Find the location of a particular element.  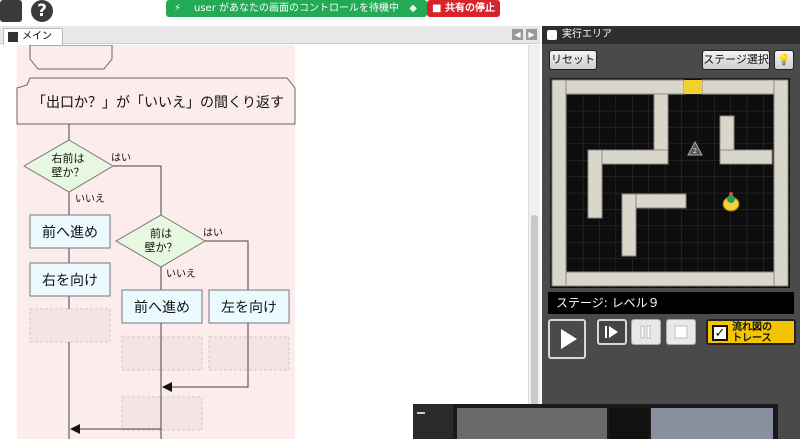

decision2-no: いいえ is located at coordinates (181, 274).